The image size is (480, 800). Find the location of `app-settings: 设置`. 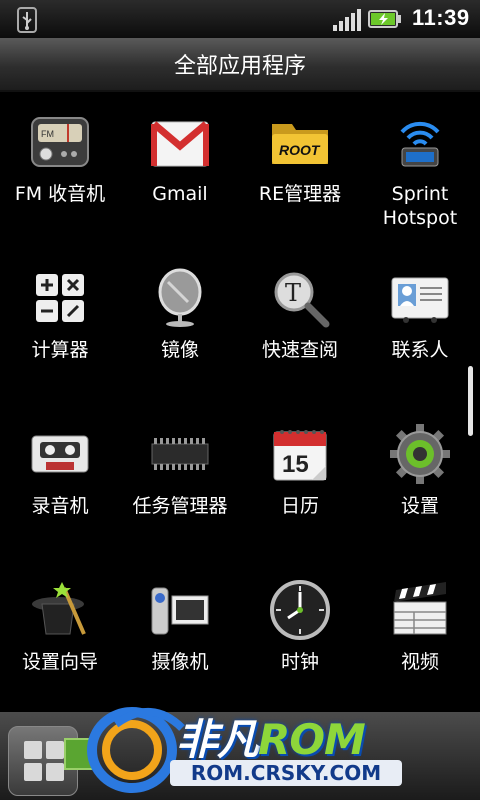

app-settings: 设置 is located at coordinates (420, 470).